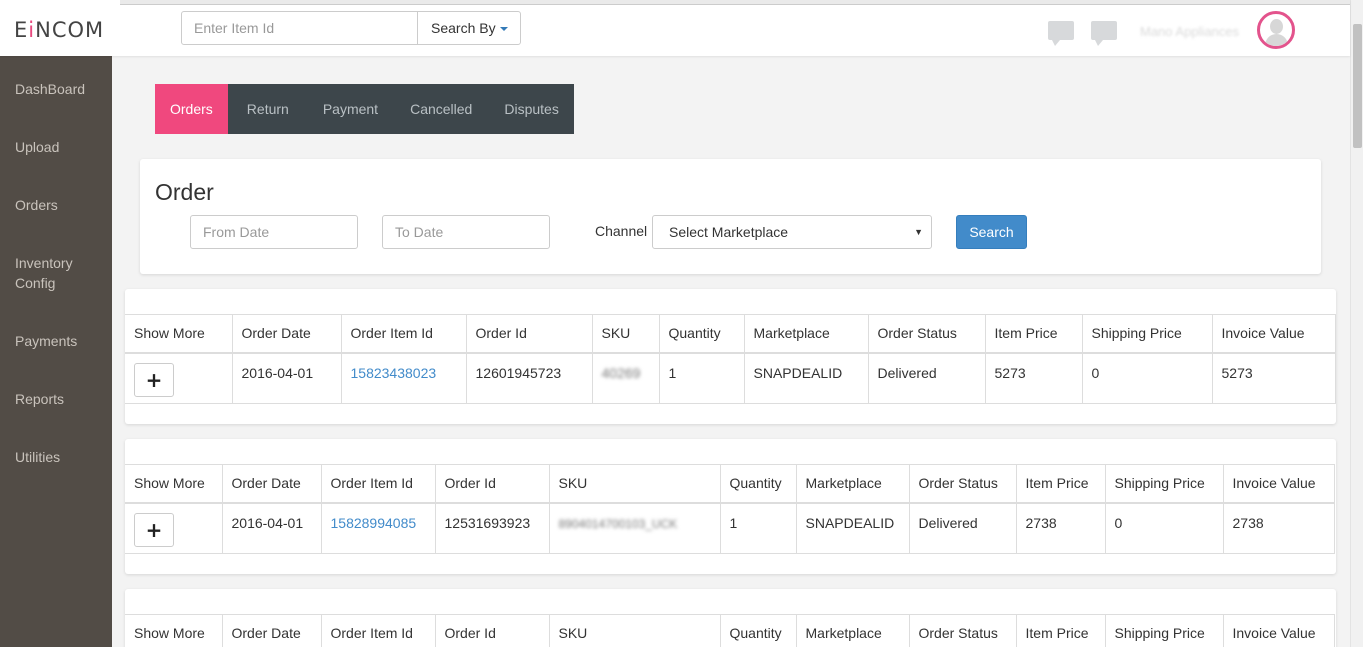 The width and height of the screenshot is (1363, 647). What do you see at coordinates (1357, 86) in the screenshot?
I see `scrollbar-thumb` at bounding box center [1357, 86].